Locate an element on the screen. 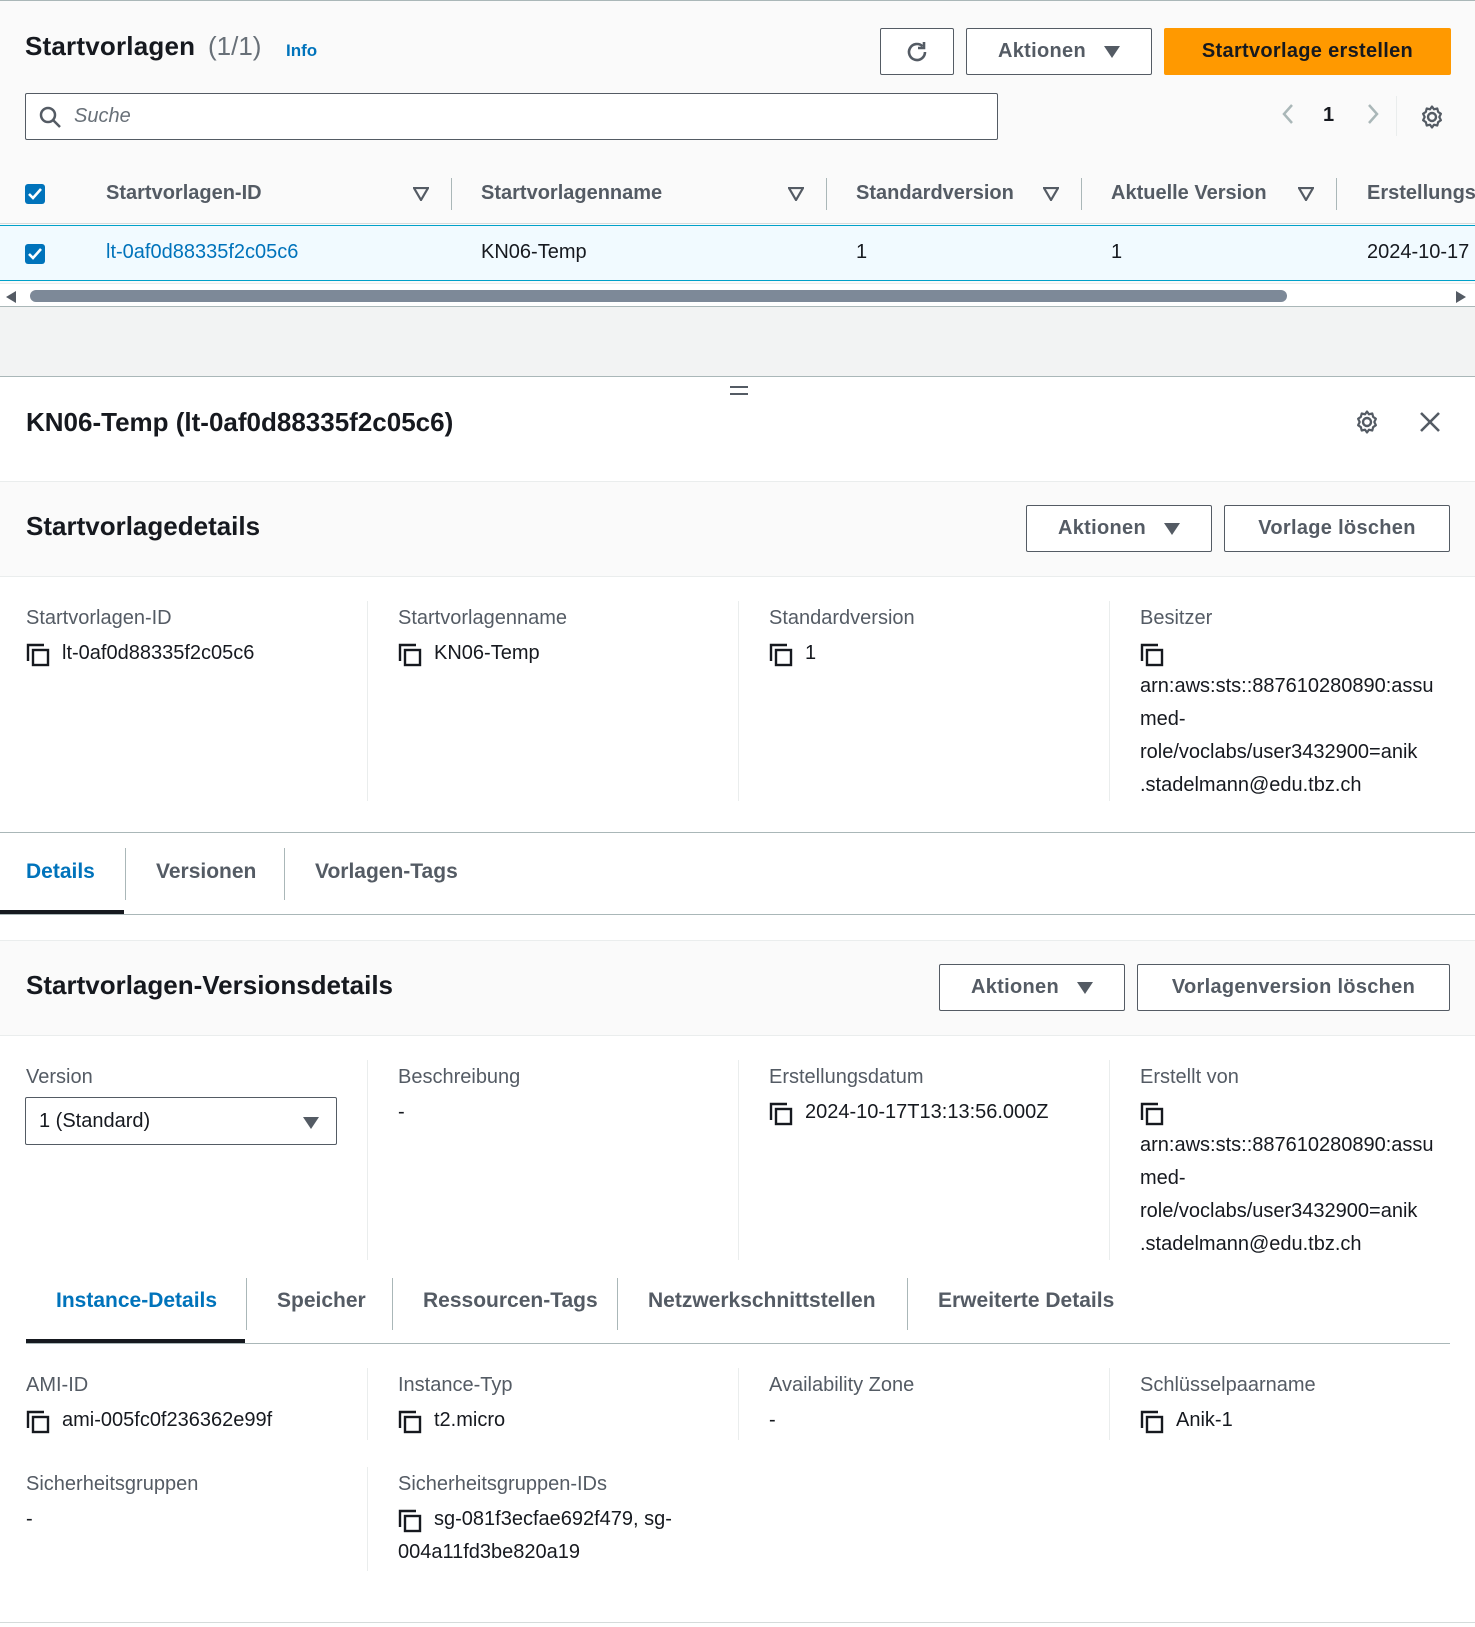  item-count: (1/1) is located at coordinates (235, 46).